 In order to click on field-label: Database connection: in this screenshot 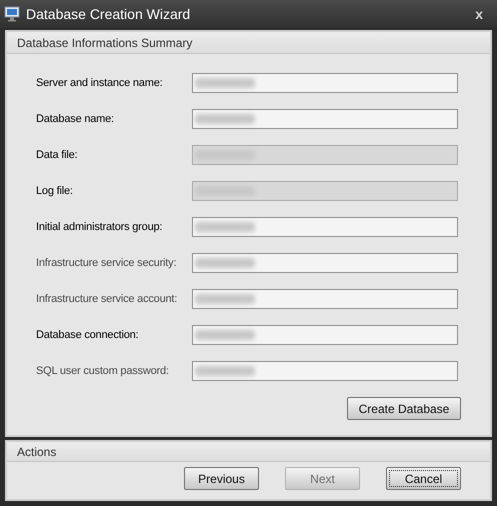, I will do `click(88, 335)`.